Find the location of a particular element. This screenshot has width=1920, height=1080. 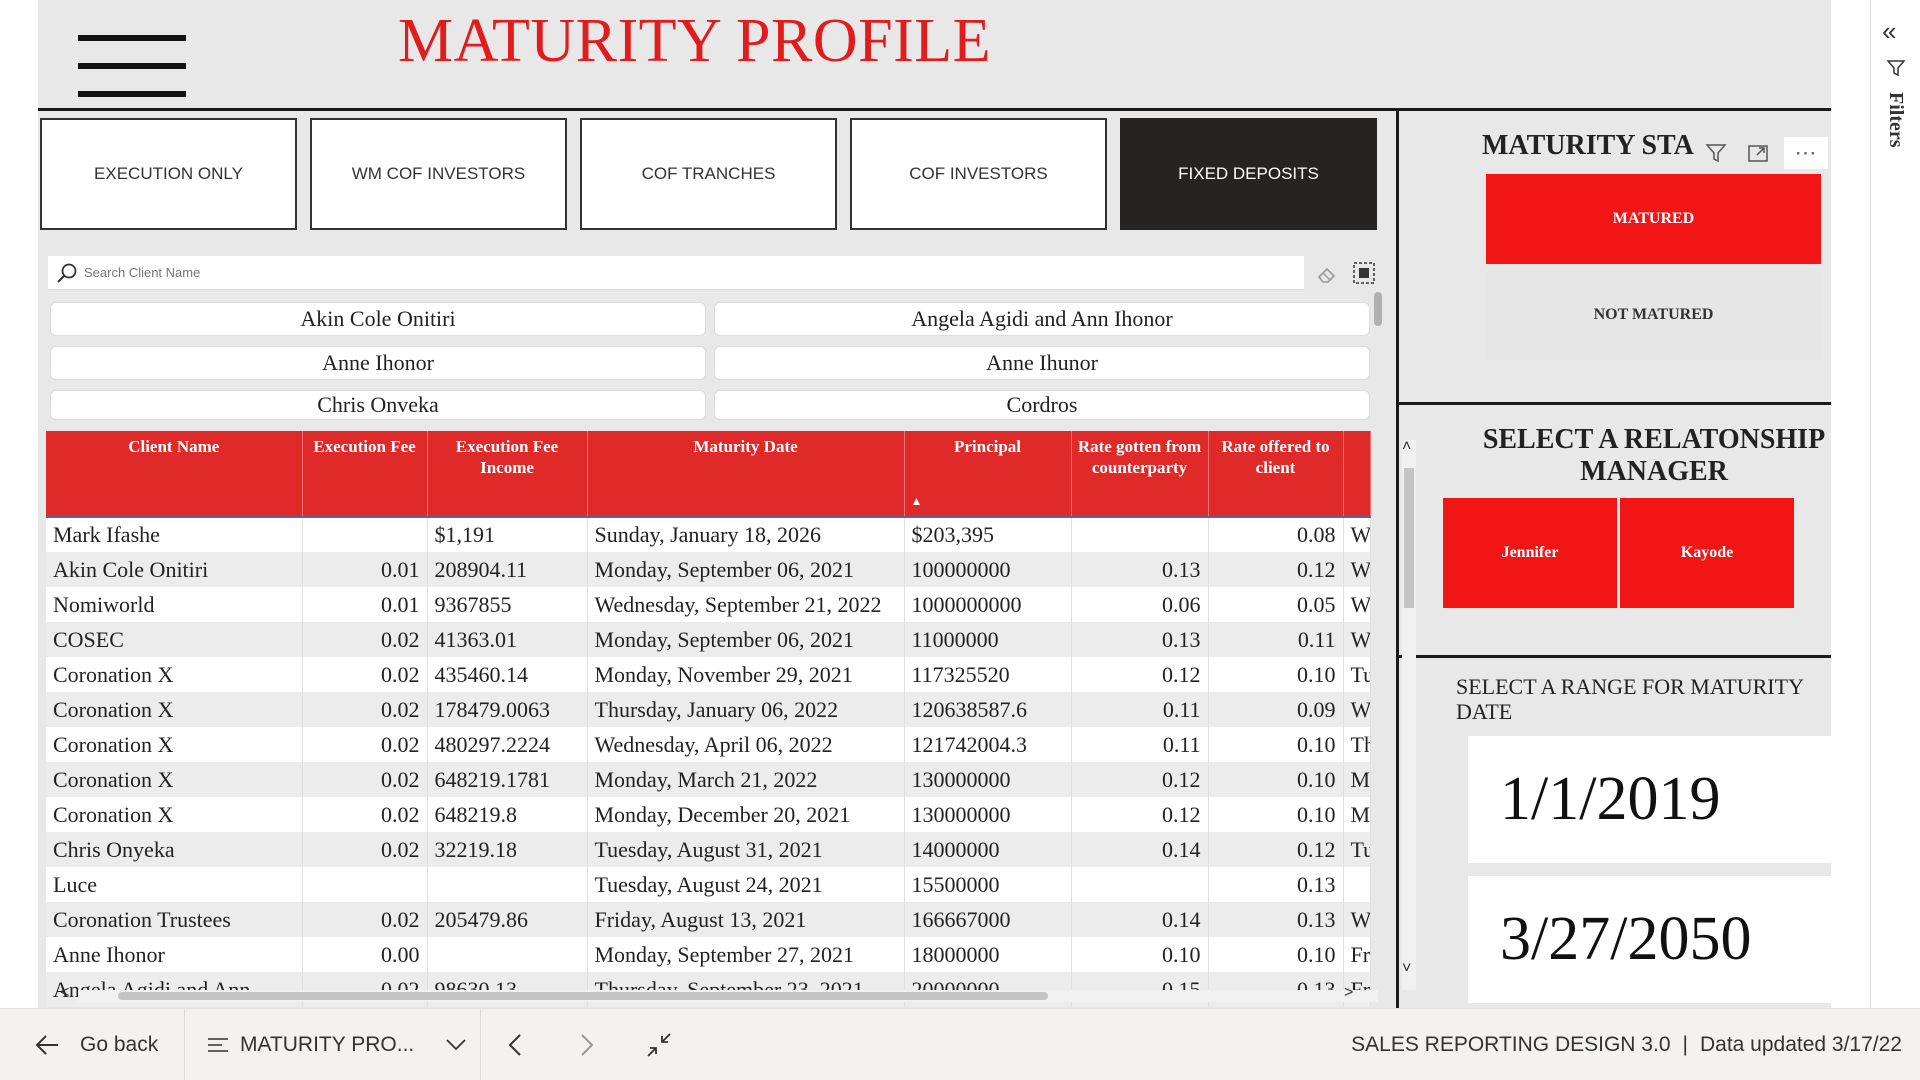

page-list-icon is located at coordinates (218, 1045).